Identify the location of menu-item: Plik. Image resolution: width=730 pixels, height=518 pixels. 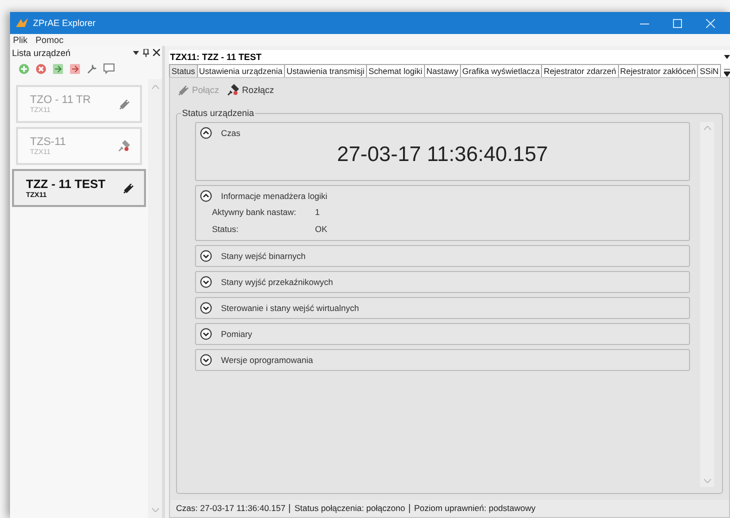
(20, 40).